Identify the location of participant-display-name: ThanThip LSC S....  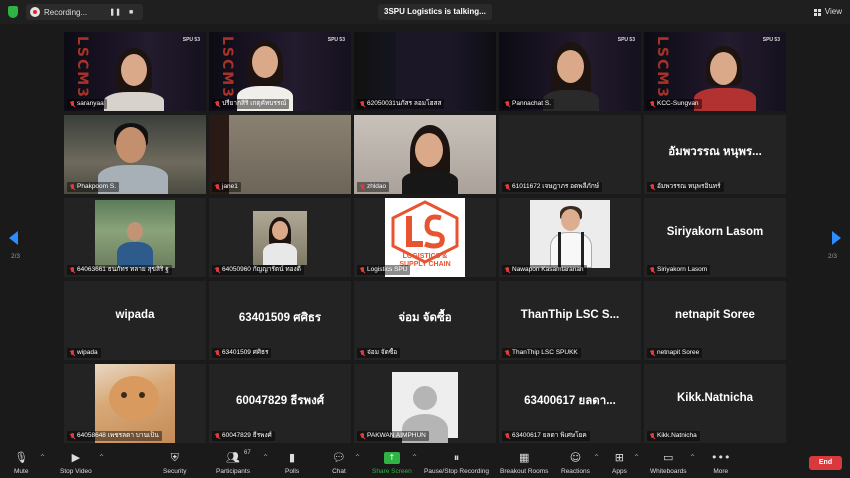
(570, 315).